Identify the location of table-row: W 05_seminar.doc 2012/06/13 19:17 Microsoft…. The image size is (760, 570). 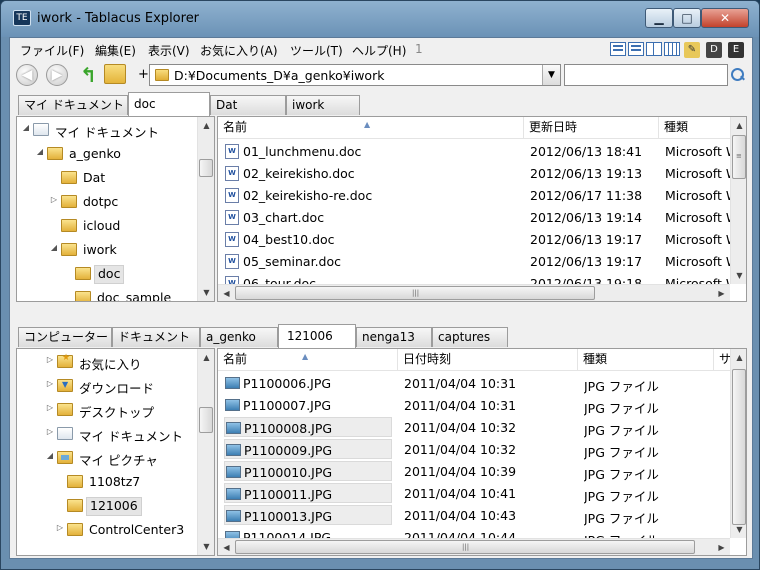
(474, 261).